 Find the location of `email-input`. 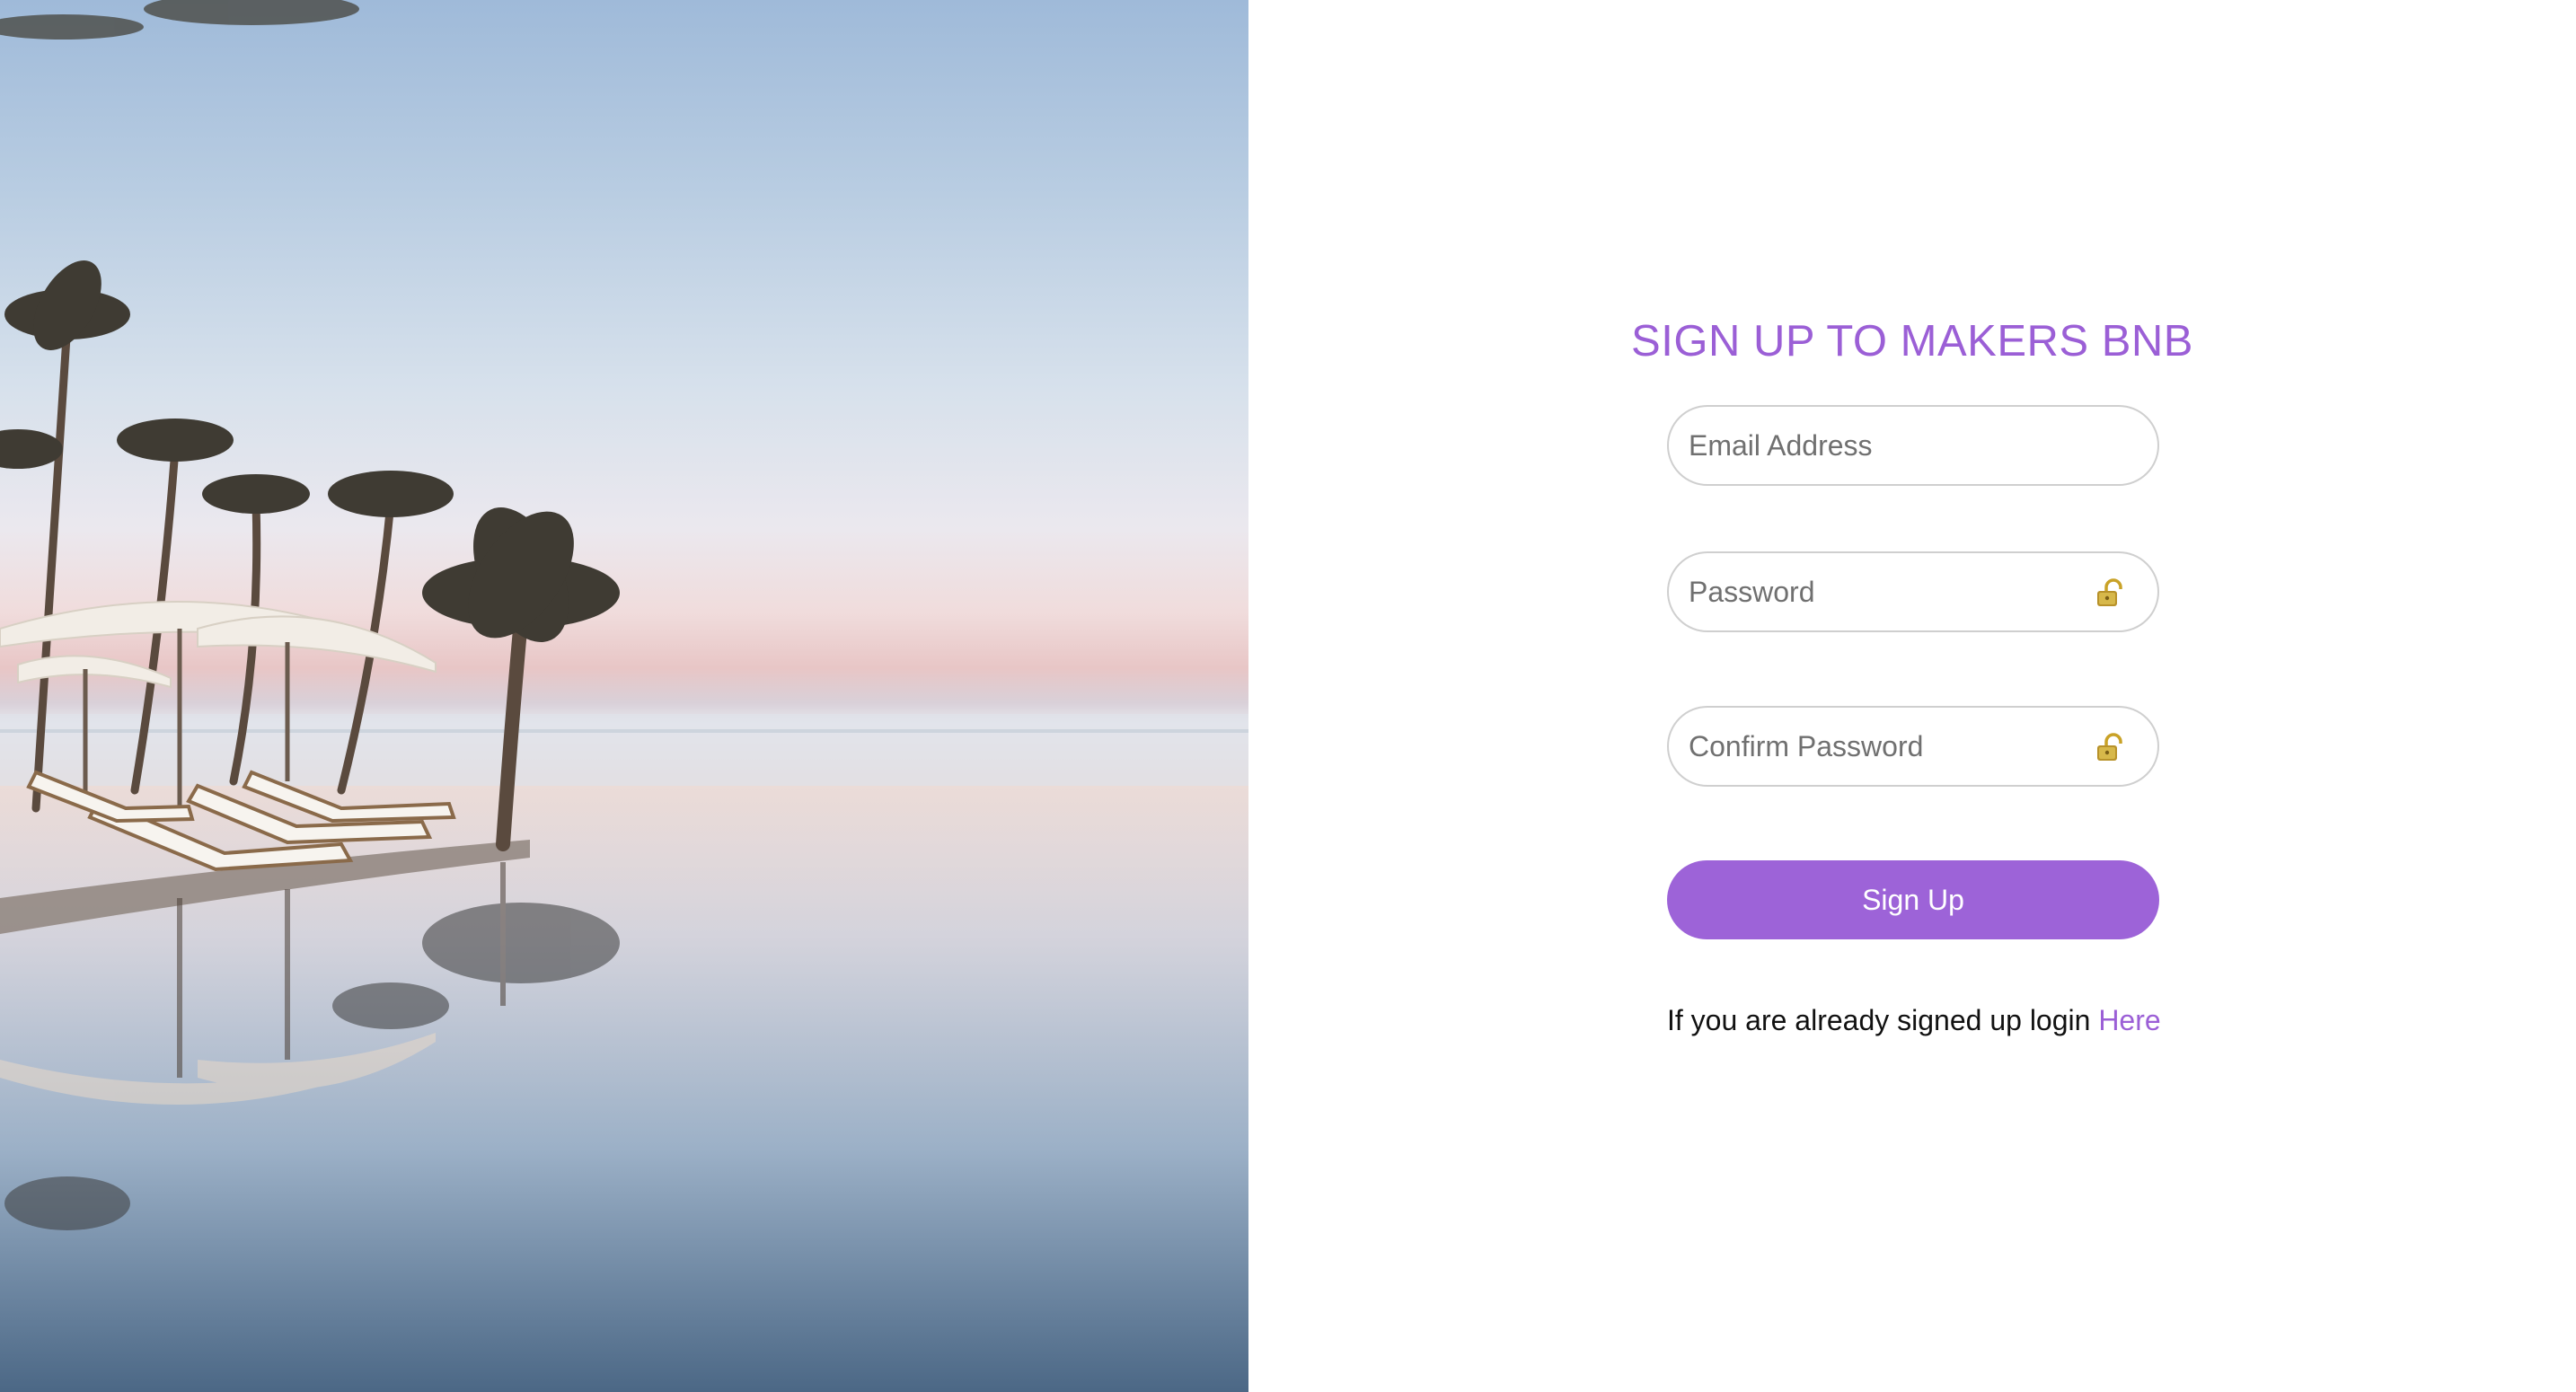

email-input is located at coordinates (1887, 445).